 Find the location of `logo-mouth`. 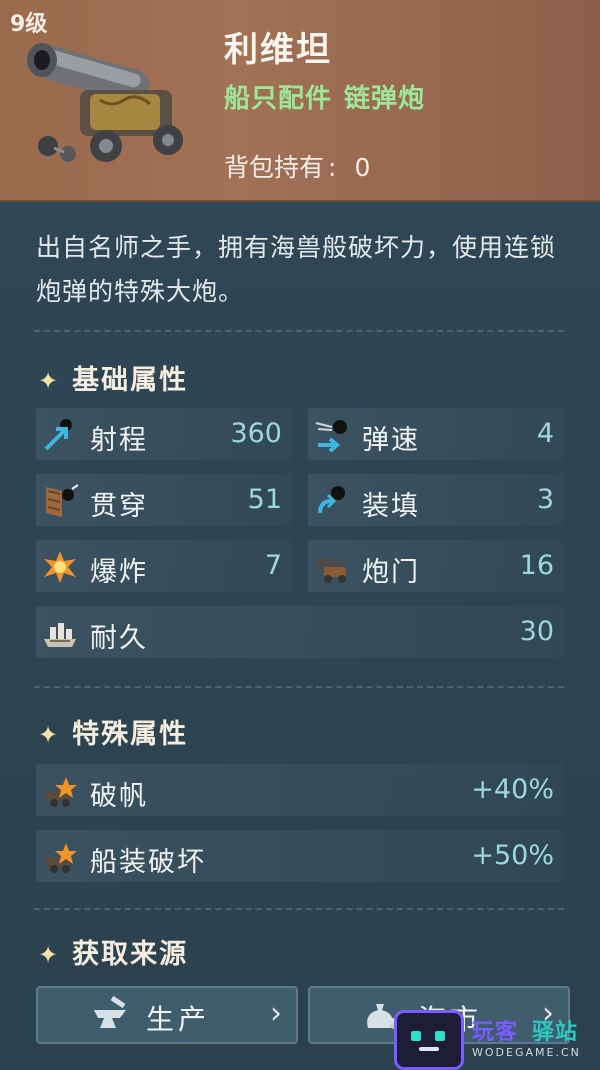

logo-mouth is located at coordinates (429, 1049).